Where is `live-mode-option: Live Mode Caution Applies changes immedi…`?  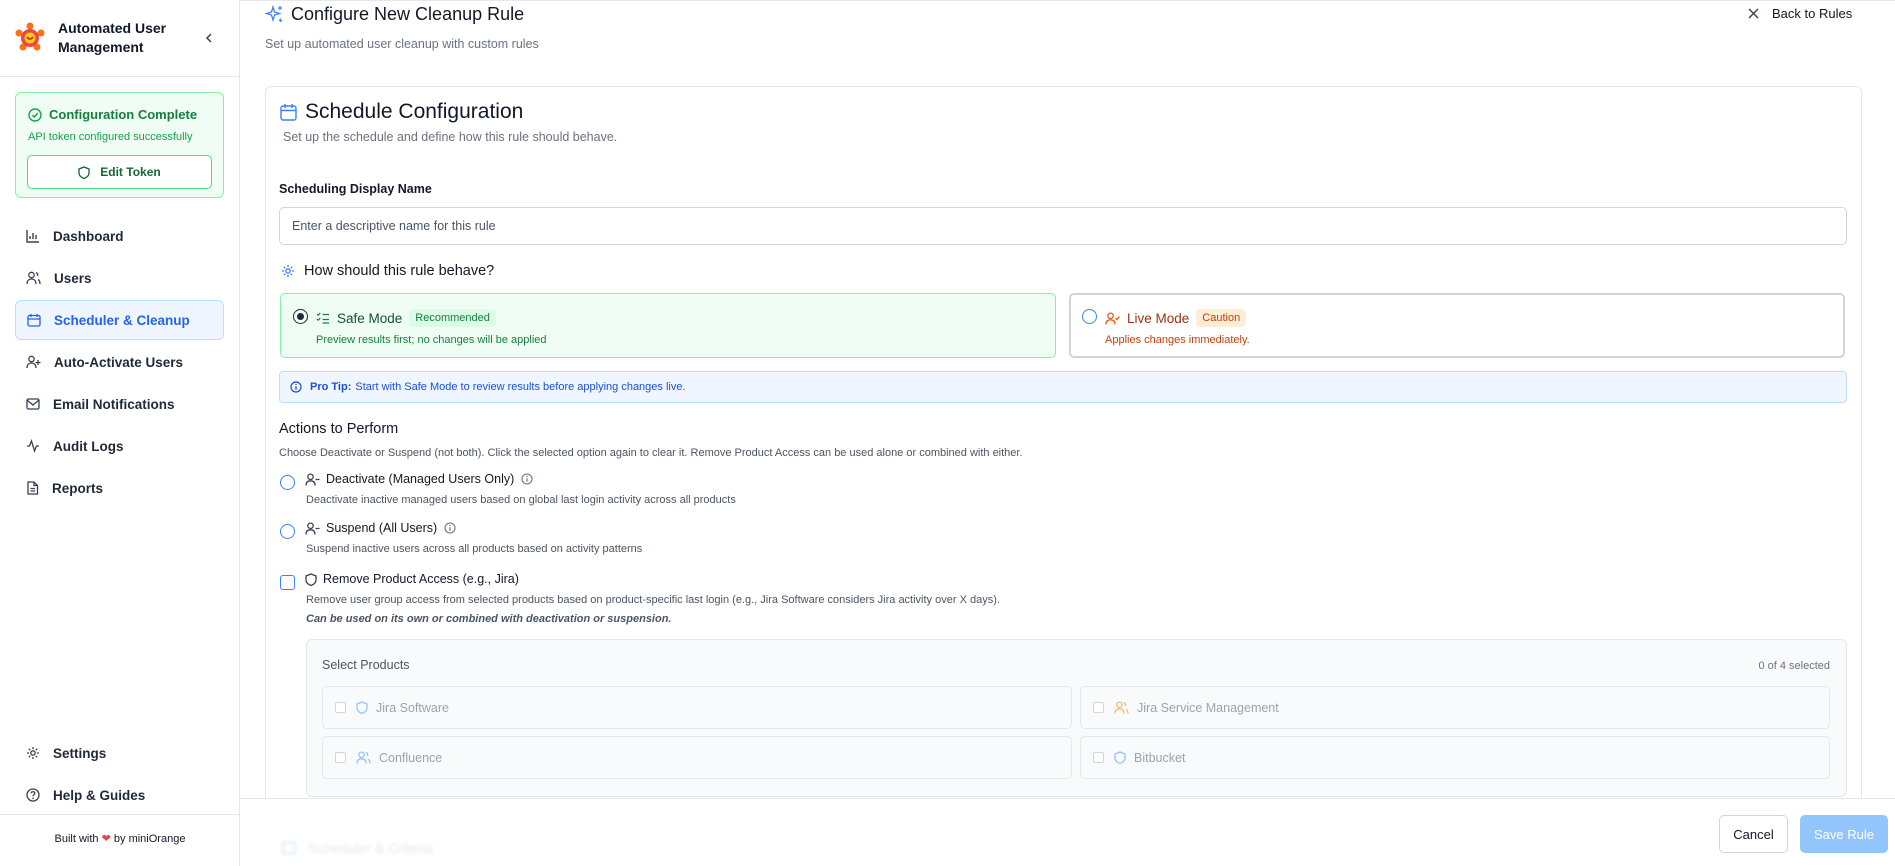
live-mode-option: Live Mode Caution Applies changes immedi… is located at coordinates (1457, 325).